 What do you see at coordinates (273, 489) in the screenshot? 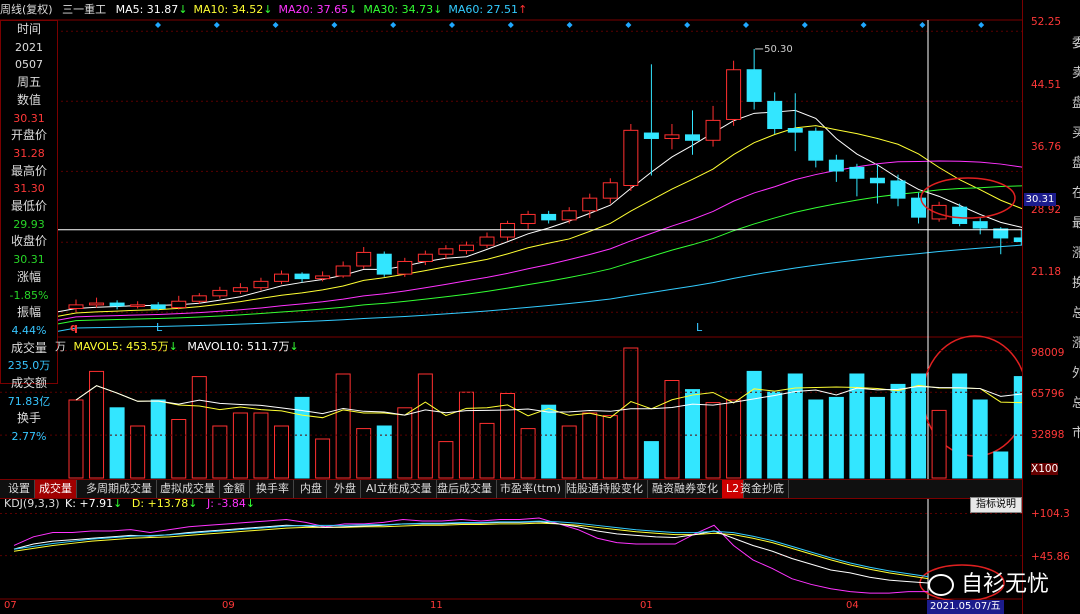
I see `tab-5: 换手率` at bounding box center [273, 489].